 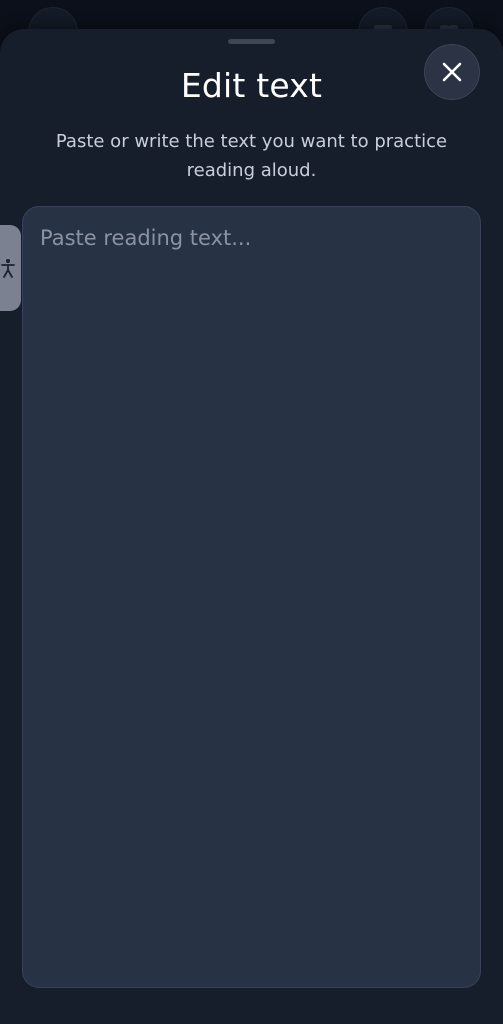 I want to click on sheet-title: Edit text, so click(x=251, y=85).